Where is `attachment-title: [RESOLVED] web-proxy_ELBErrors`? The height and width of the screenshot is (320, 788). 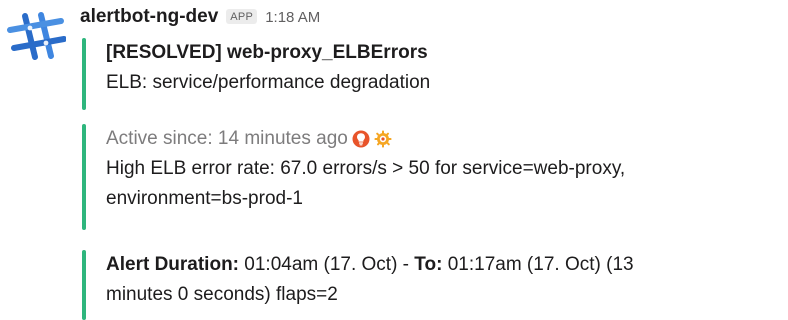 attachment-title: [RESOLVED] web-proxy_ELBErrors is located at coordinates (446, 53).